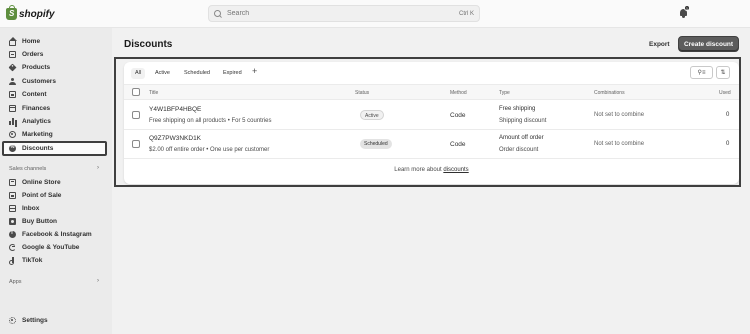  I want to click on column-used: Used, so click(725, 93).